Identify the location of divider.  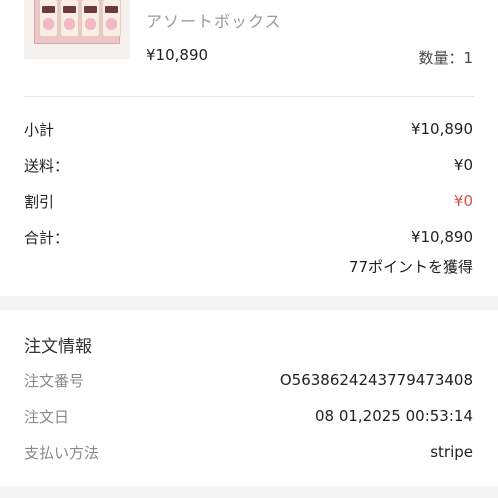
(249, 96).